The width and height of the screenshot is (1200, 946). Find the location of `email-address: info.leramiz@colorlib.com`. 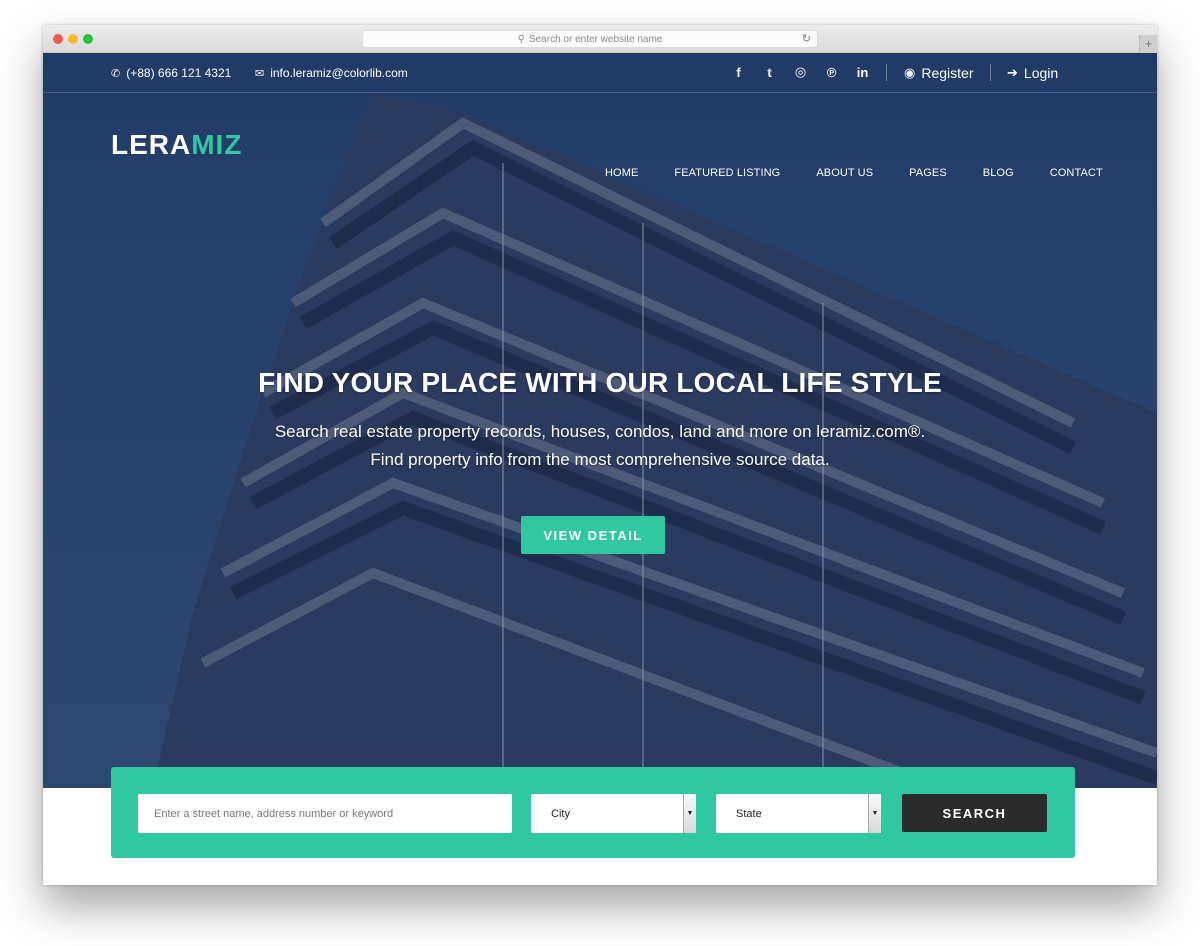

email-address: info.leramiz@colorlib.com is located at coordinates (339, 73).